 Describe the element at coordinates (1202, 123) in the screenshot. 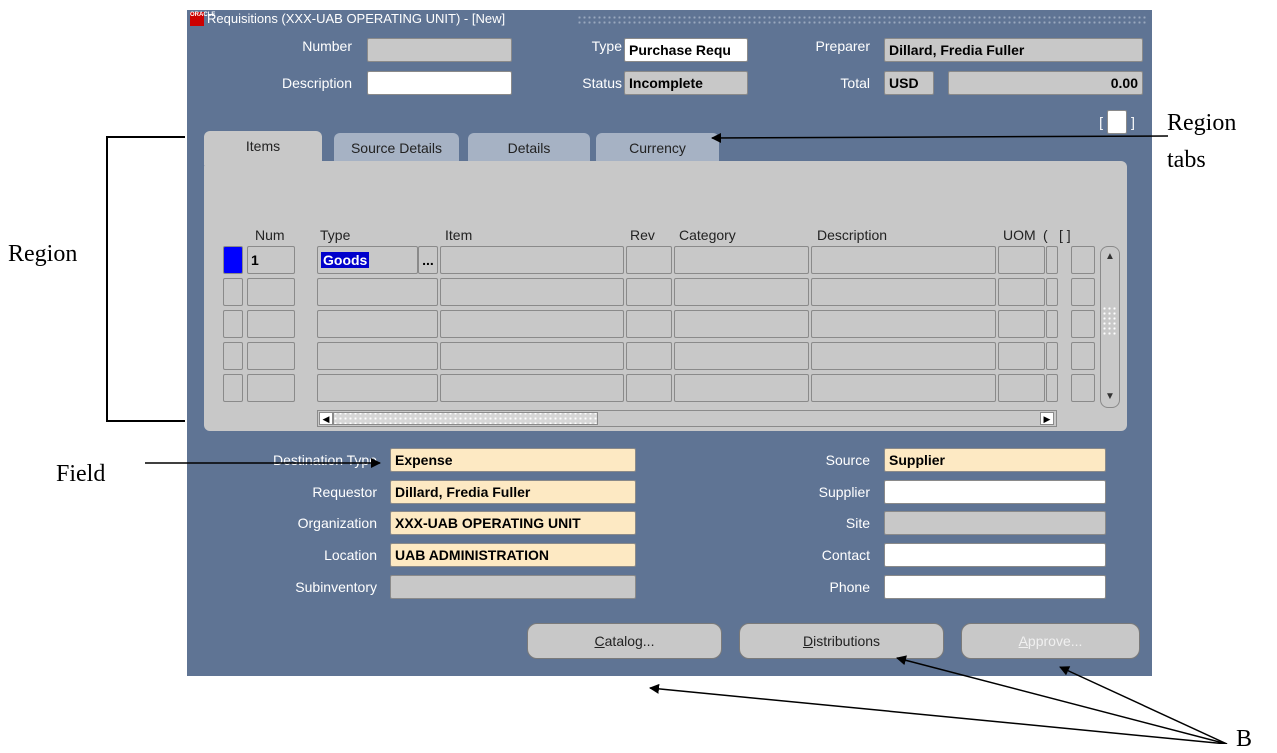

I see `region-tabs-annotation-line1: Region` at that location.